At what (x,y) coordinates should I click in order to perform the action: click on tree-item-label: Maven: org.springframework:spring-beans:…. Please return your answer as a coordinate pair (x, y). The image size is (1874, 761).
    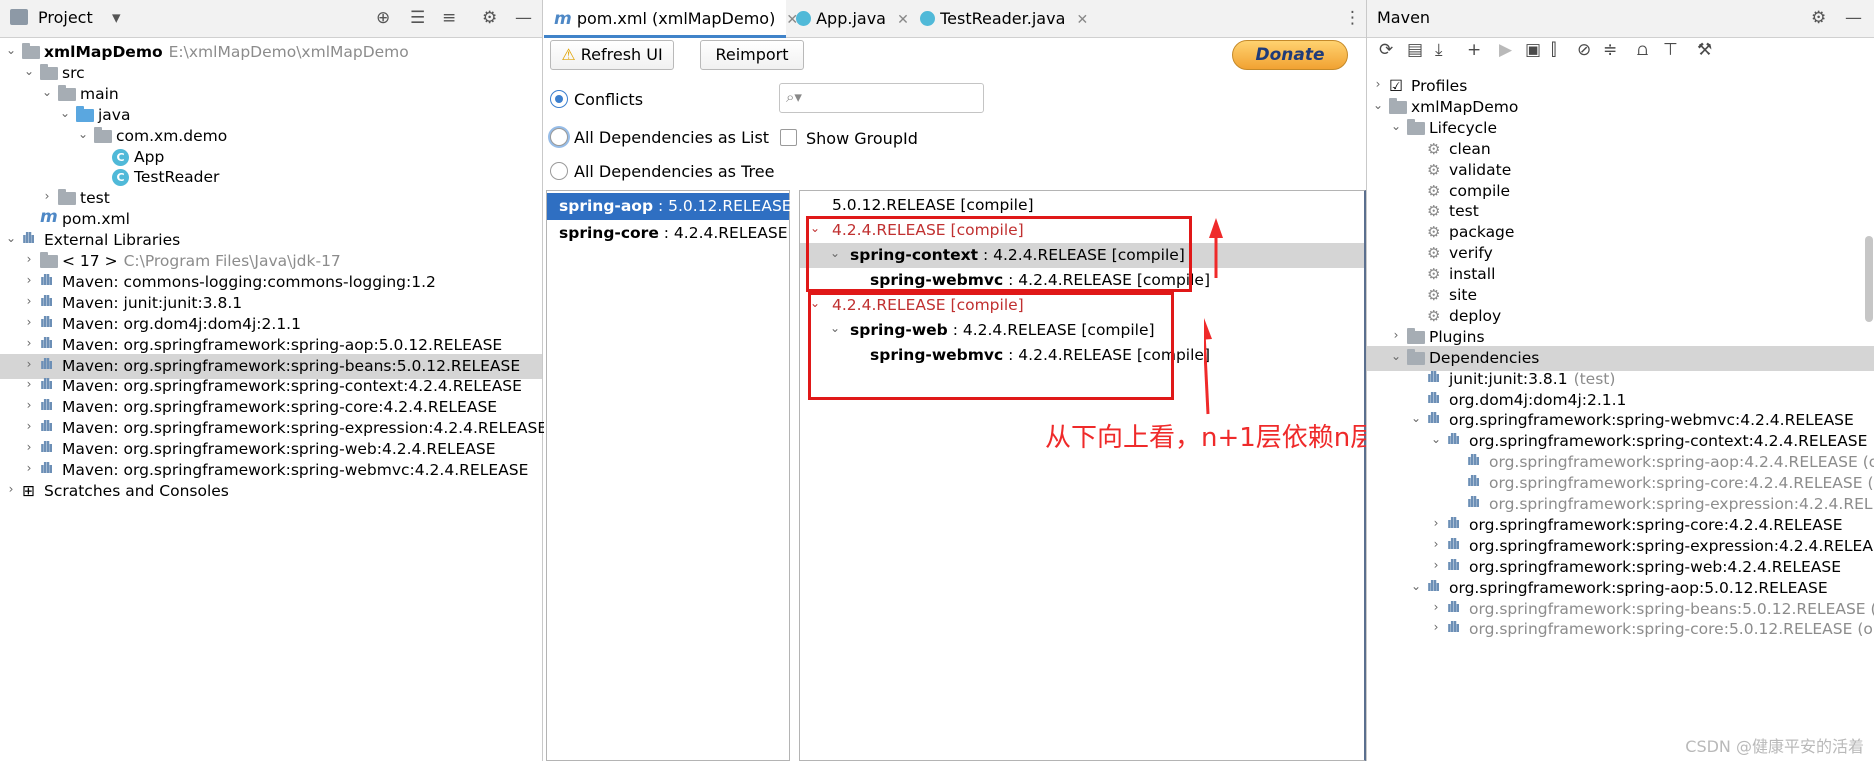
    Looking at the image, I should click on (291, 365).